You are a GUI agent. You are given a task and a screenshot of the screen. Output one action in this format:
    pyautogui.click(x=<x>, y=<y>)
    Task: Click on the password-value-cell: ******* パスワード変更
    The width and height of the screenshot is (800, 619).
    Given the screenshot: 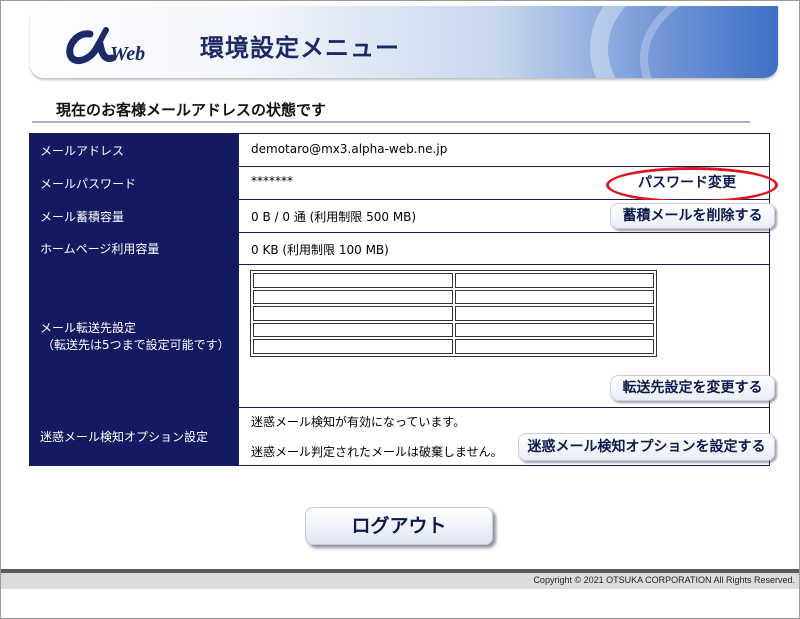 What is the action you would take?
    pyautogui.click(x=508, y=184)
    